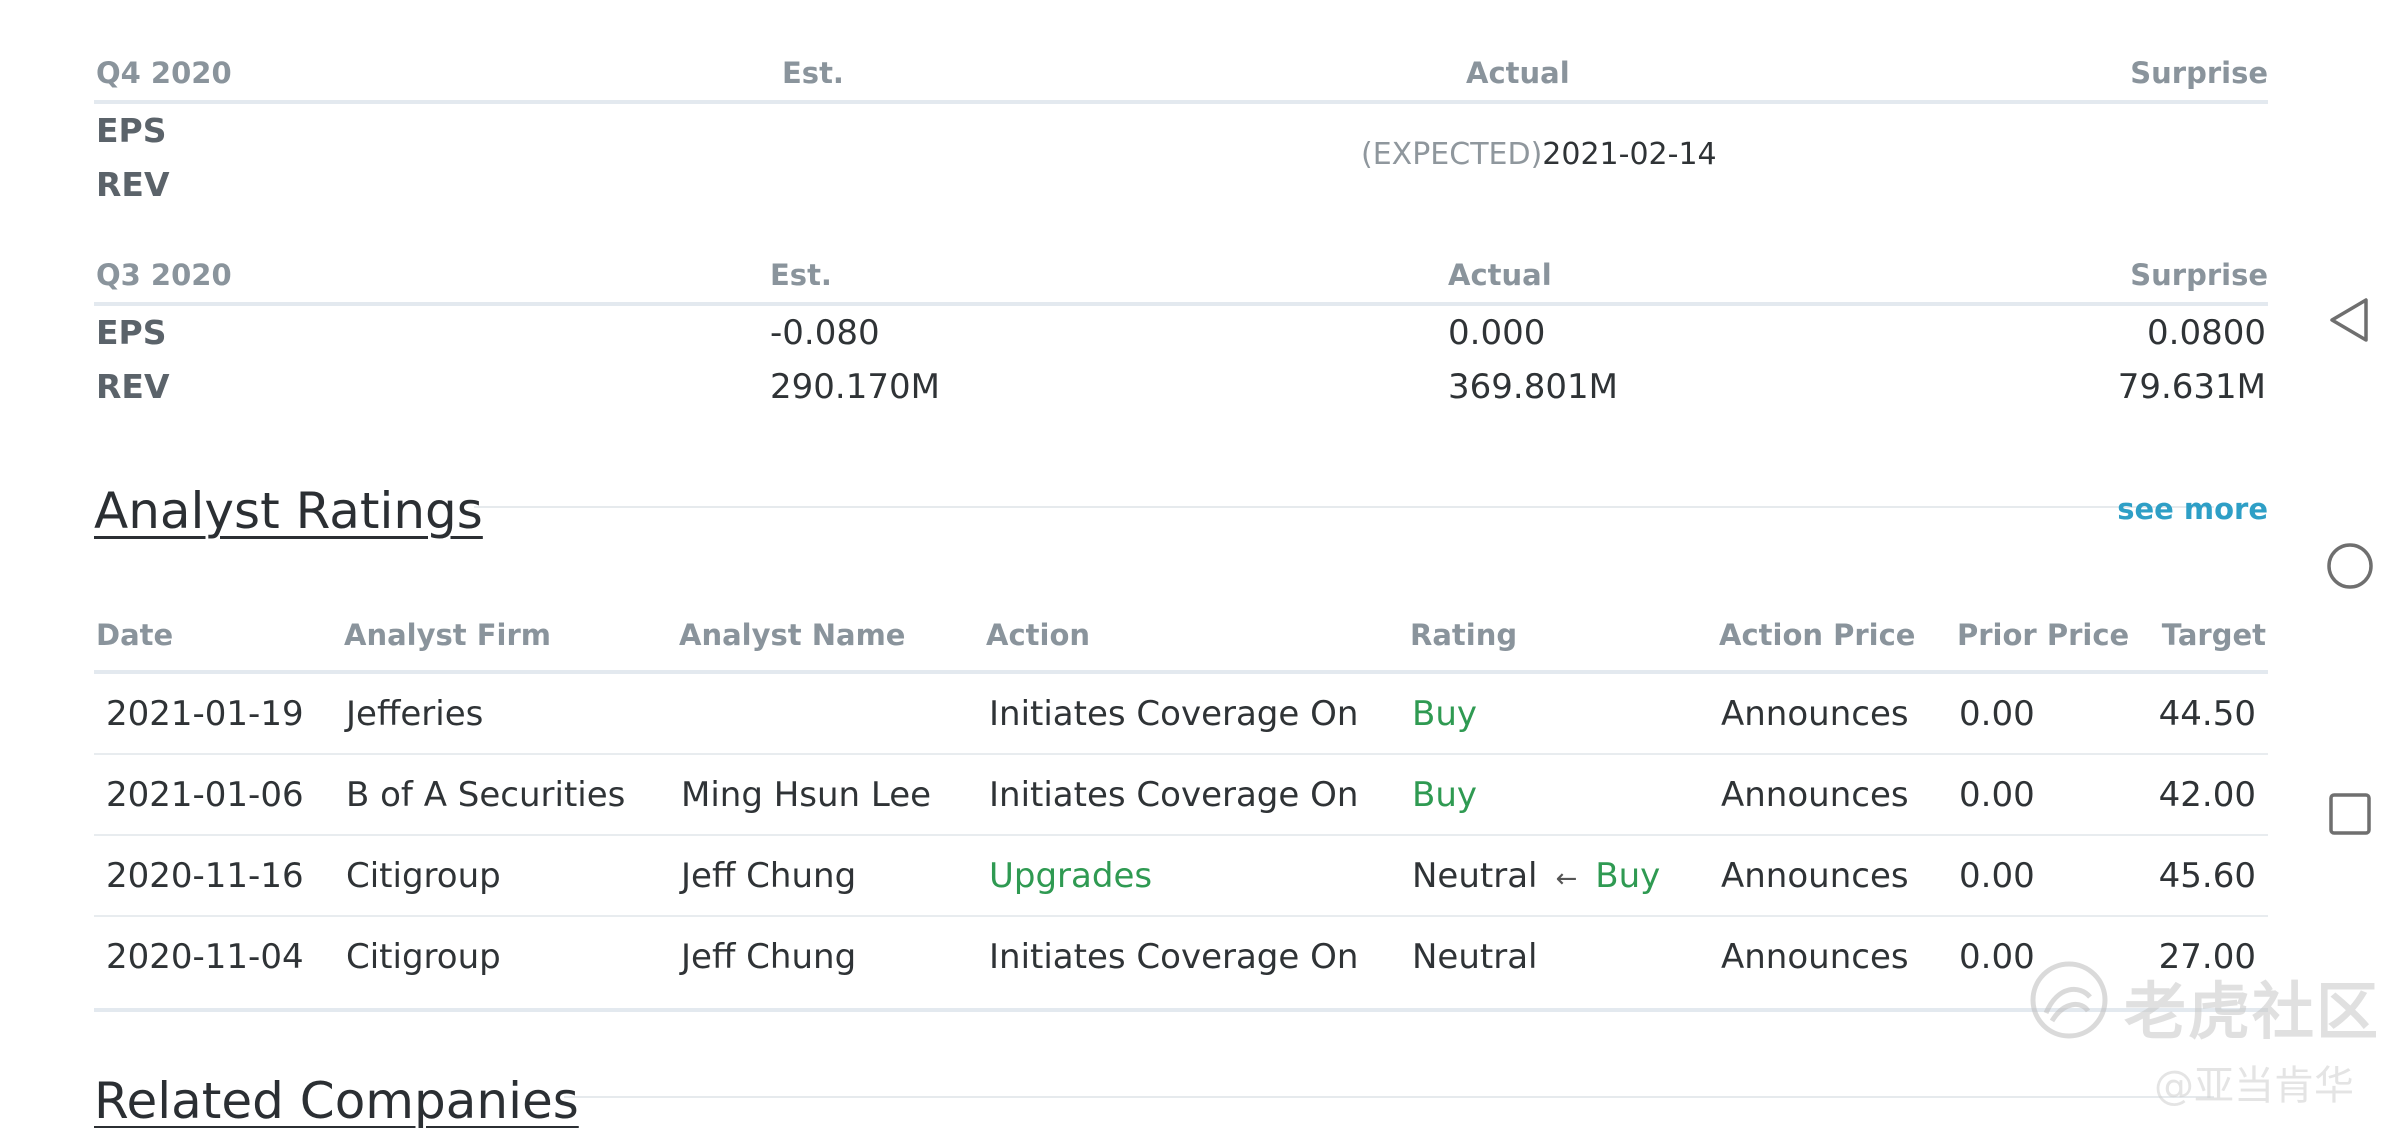  I want to click on rev-est: 290.170M, so click(855, 387).